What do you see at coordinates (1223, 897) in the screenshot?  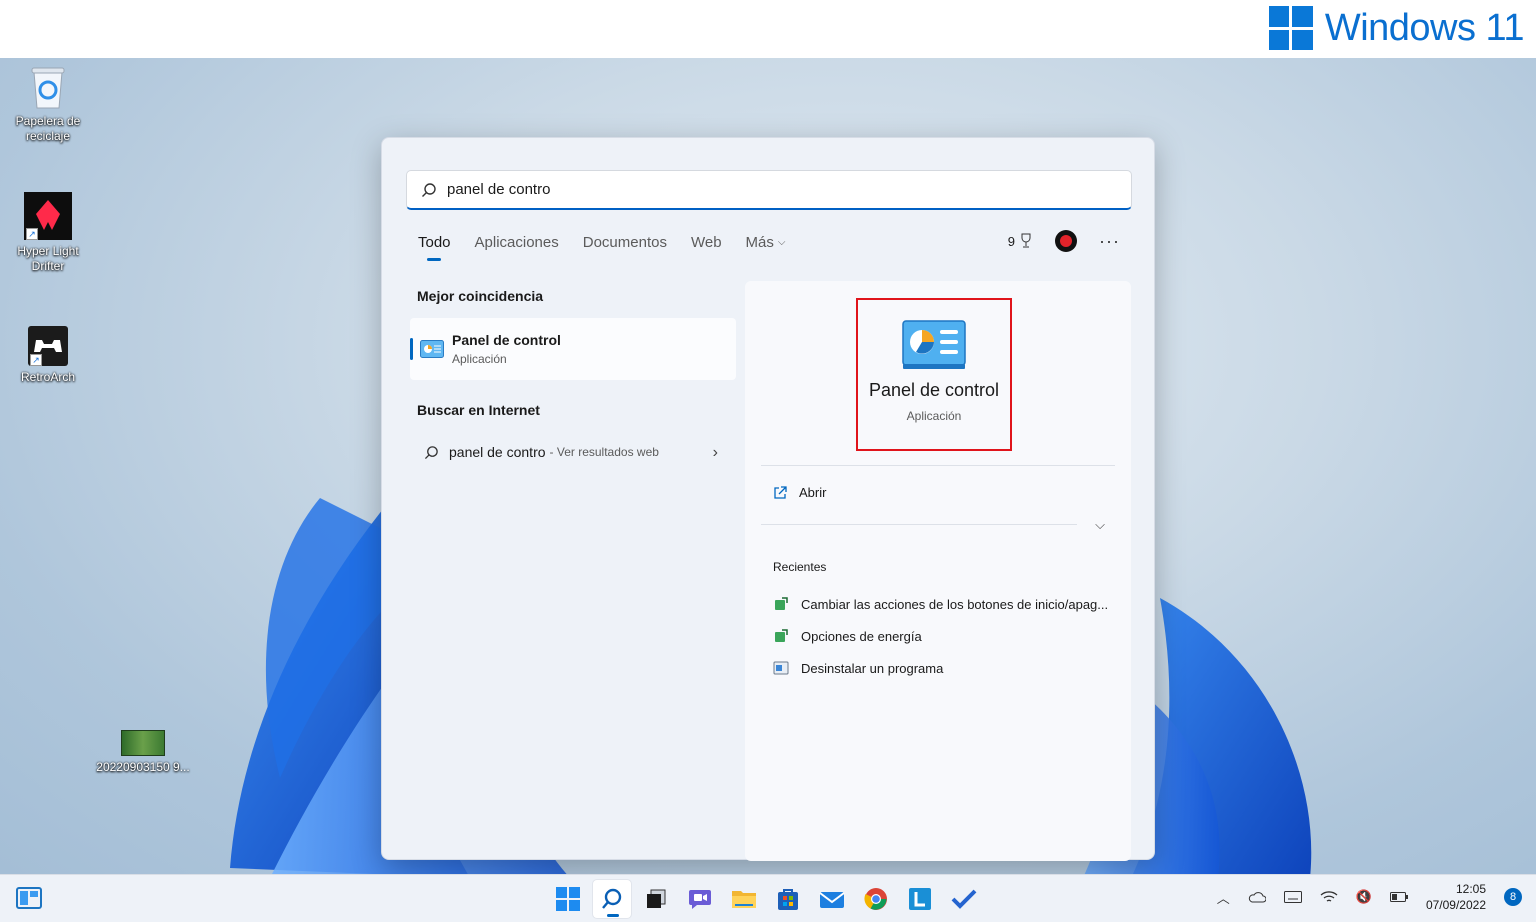 I see `chevron-up-icon: ︿` at bounding box center [1223, 897].